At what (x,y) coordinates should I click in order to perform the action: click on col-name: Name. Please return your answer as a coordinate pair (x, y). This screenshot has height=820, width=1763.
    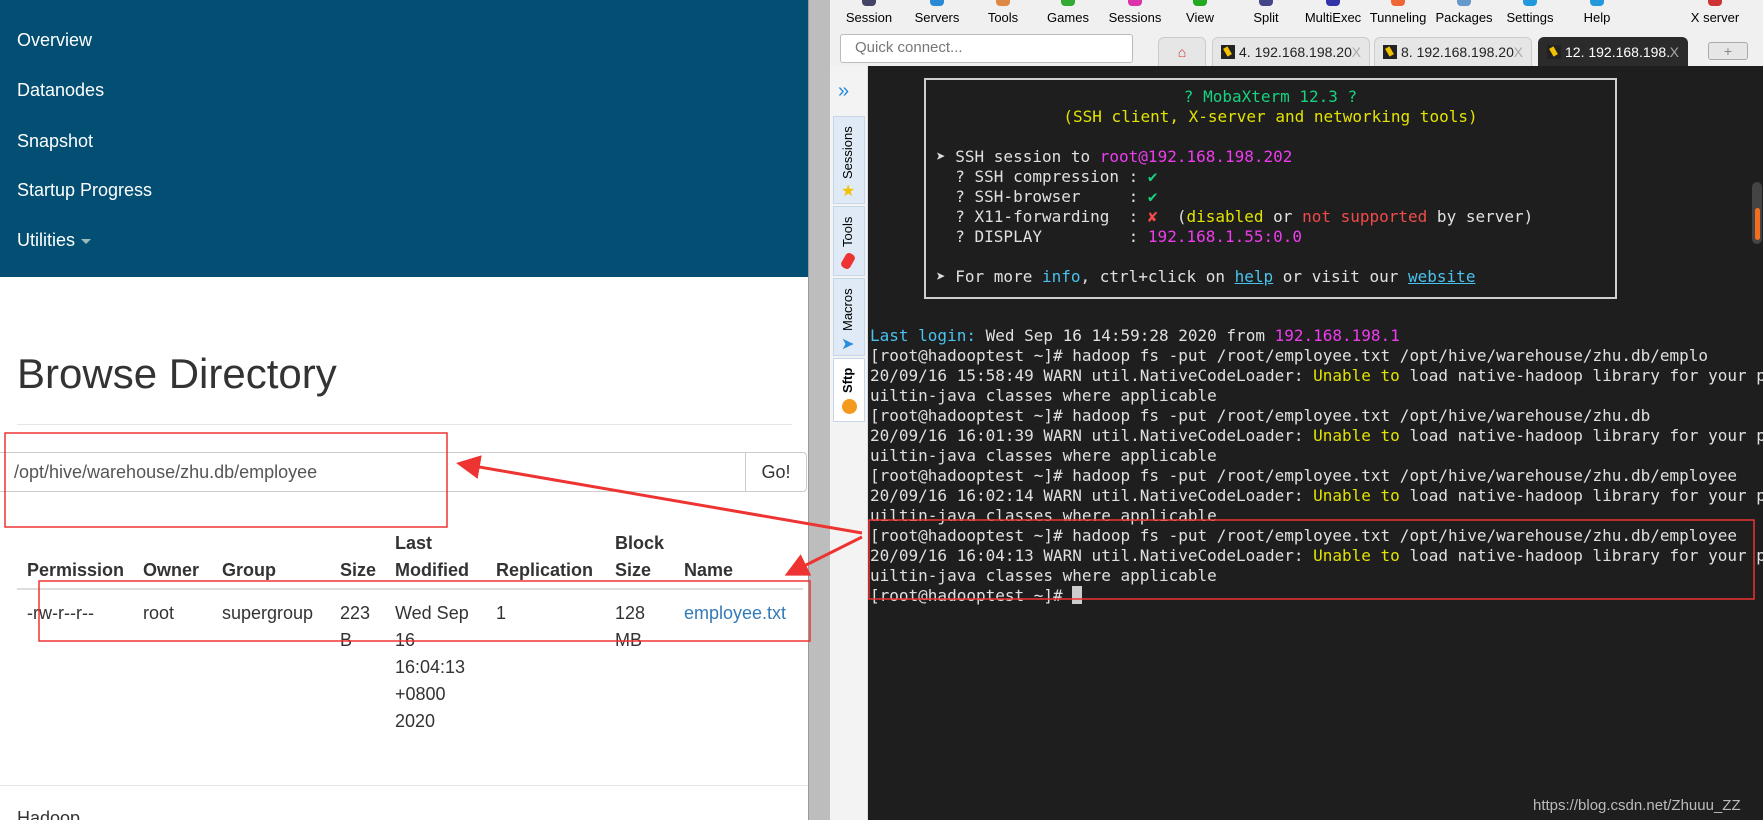
    Looking at the image, I should click on (708, 557).